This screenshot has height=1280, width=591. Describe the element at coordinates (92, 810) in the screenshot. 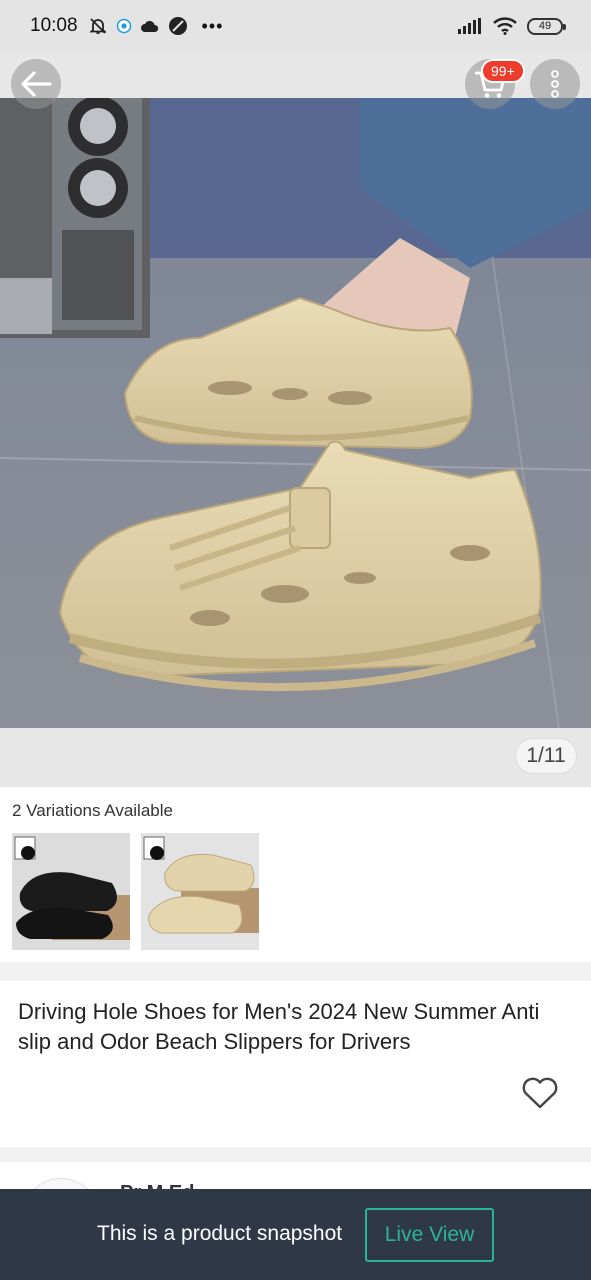

I see `variations-title: 2 Variations Available` at that location.